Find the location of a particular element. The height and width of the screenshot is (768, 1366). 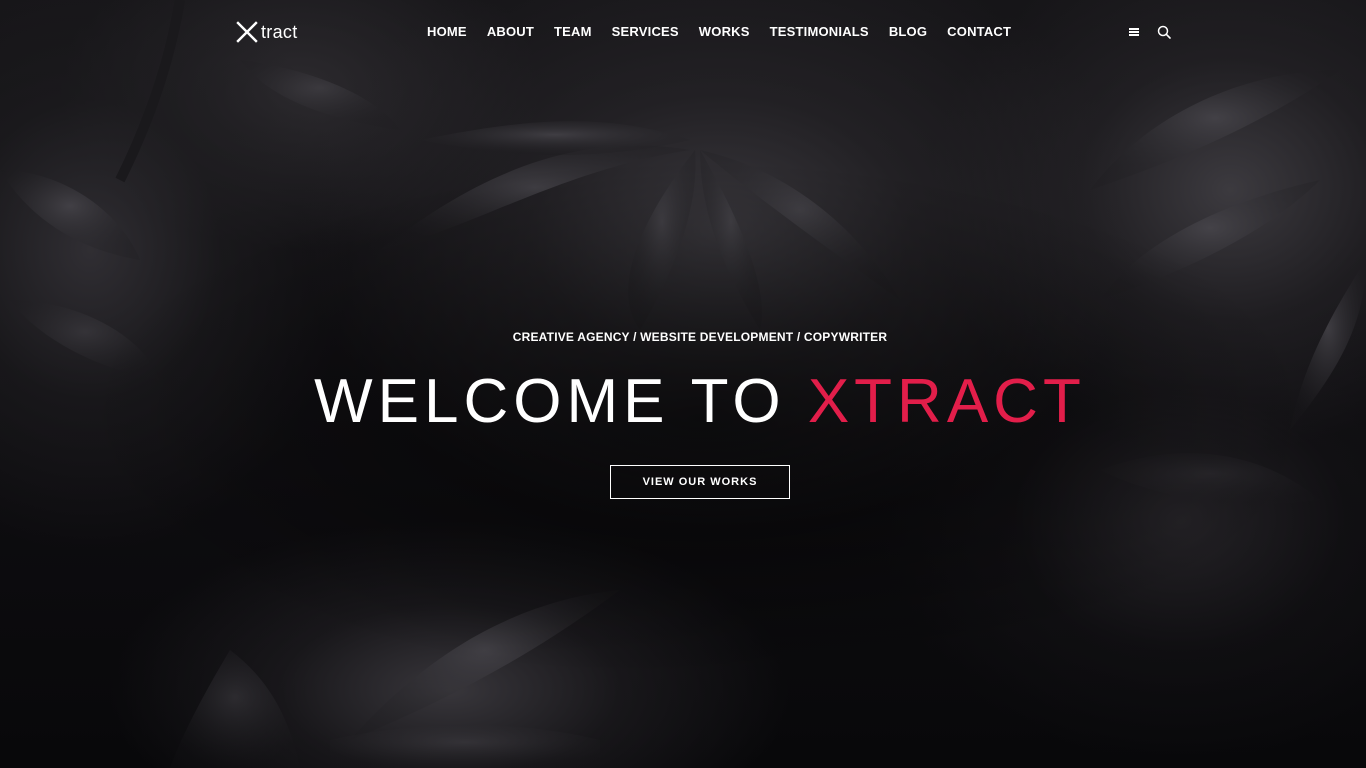

search-icon is located at coordinates (1164, 32).